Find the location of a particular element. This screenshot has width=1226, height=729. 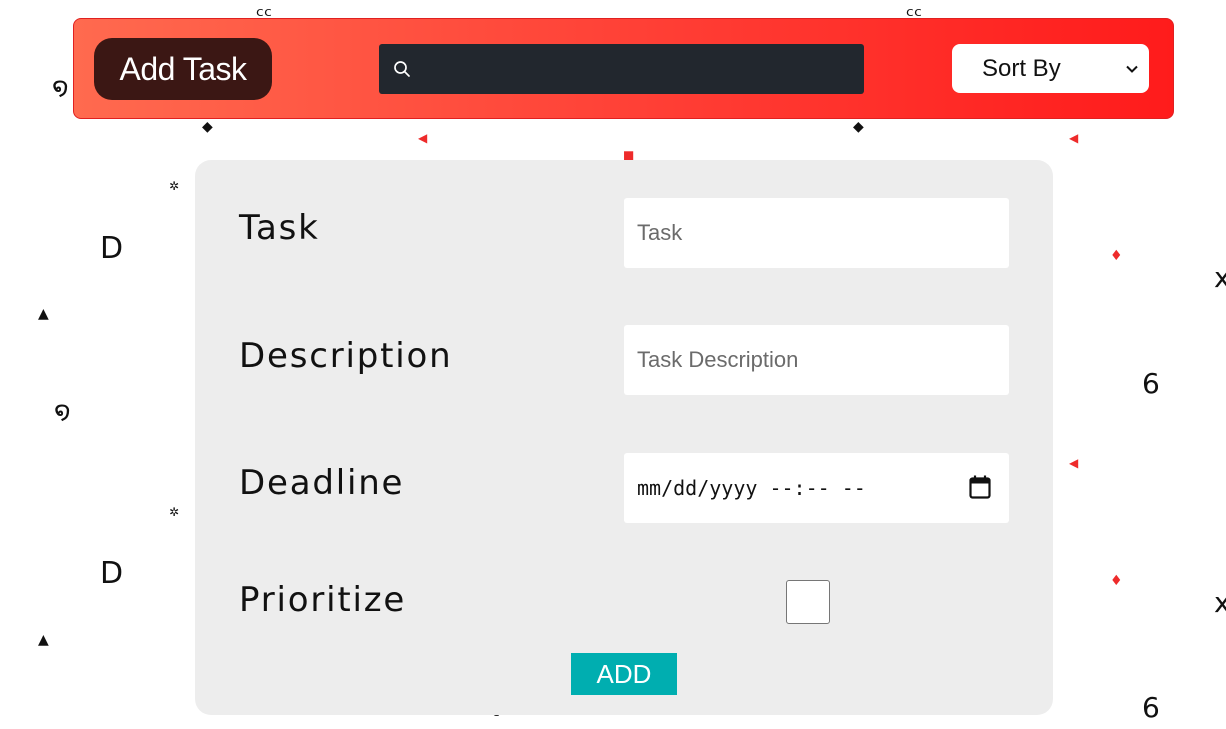

add-button: ADD is located at coordinates (624, 674).